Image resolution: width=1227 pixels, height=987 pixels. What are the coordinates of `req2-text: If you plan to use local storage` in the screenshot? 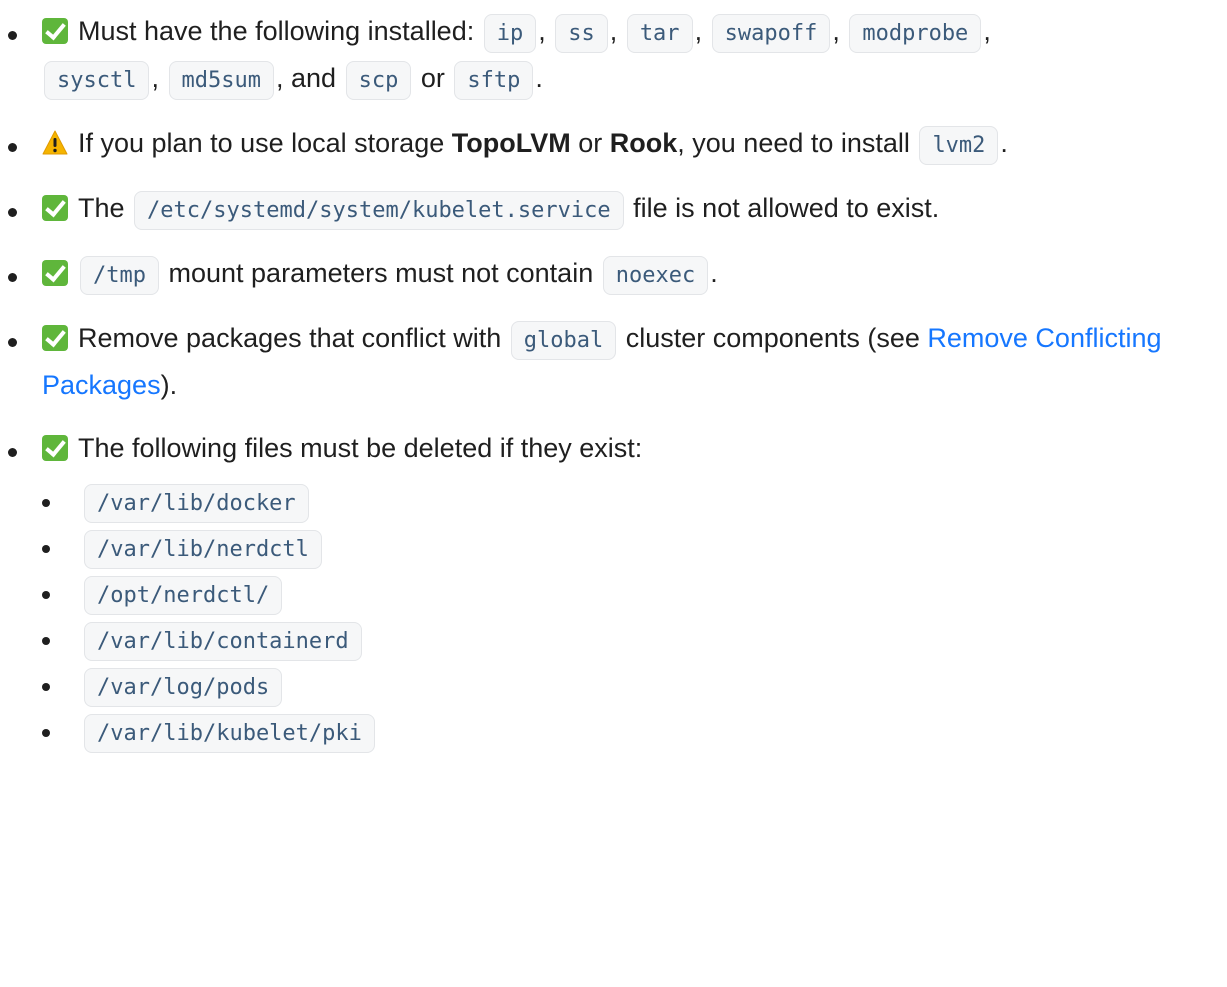 It's located at (261, 143).